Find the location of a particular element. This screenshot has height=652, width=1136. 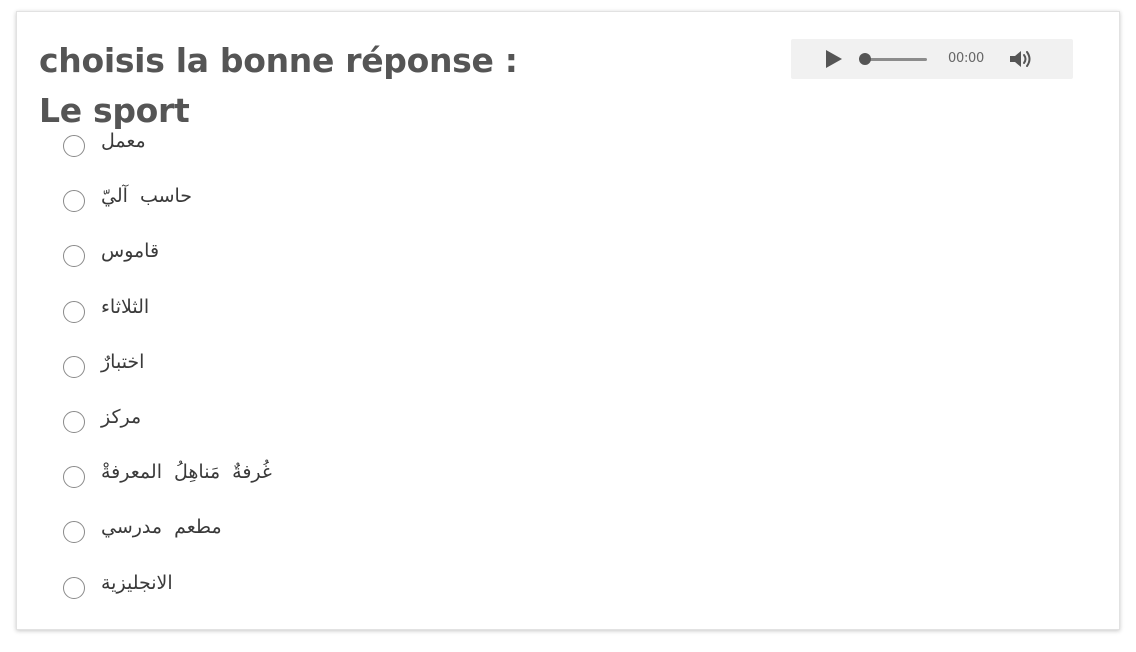

audio-progress-knob is located at coordinates (865, 59).